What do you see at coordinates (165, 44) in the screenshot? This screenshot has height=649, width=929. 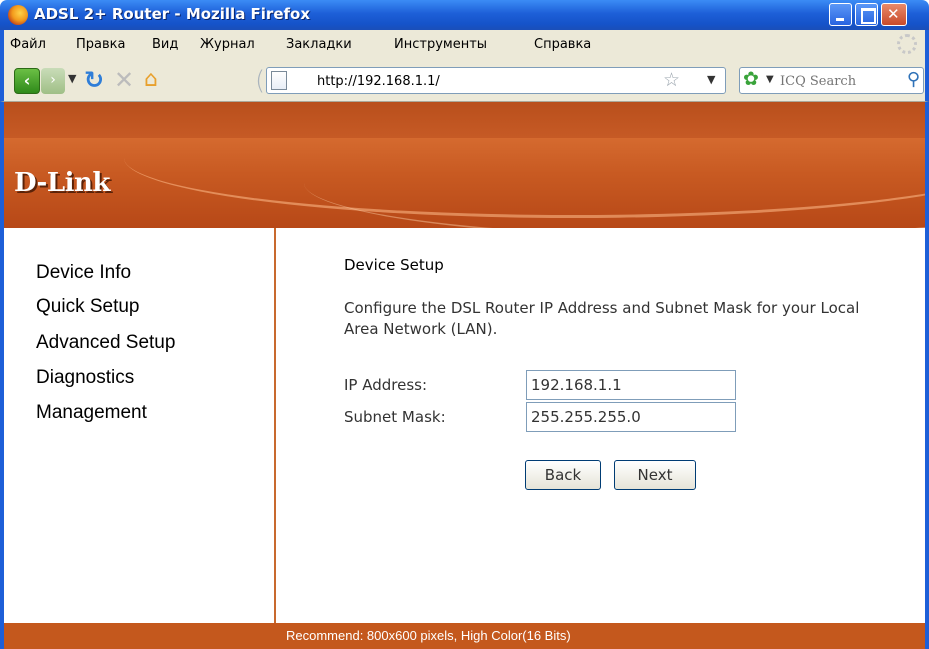 I see `menu-view: Вид` at bounding box center [165, 44].